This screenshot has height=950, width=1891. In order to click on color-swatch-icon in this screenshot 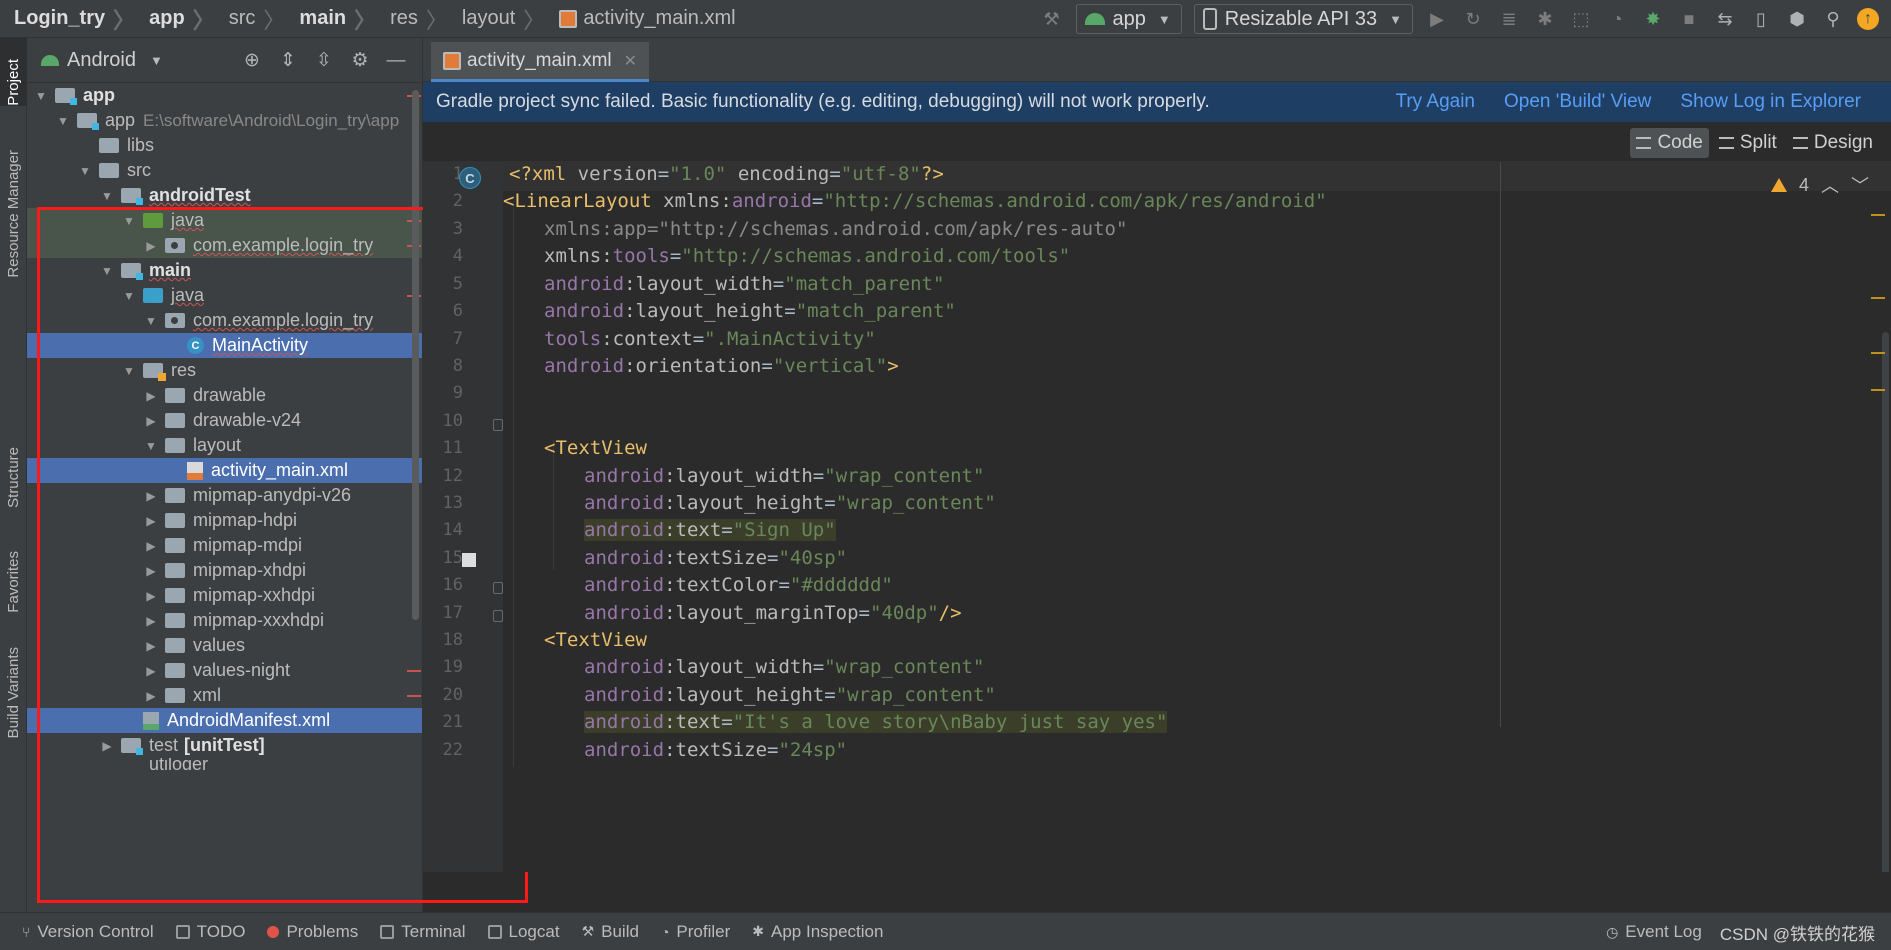, I will do `click(469, 560)`.